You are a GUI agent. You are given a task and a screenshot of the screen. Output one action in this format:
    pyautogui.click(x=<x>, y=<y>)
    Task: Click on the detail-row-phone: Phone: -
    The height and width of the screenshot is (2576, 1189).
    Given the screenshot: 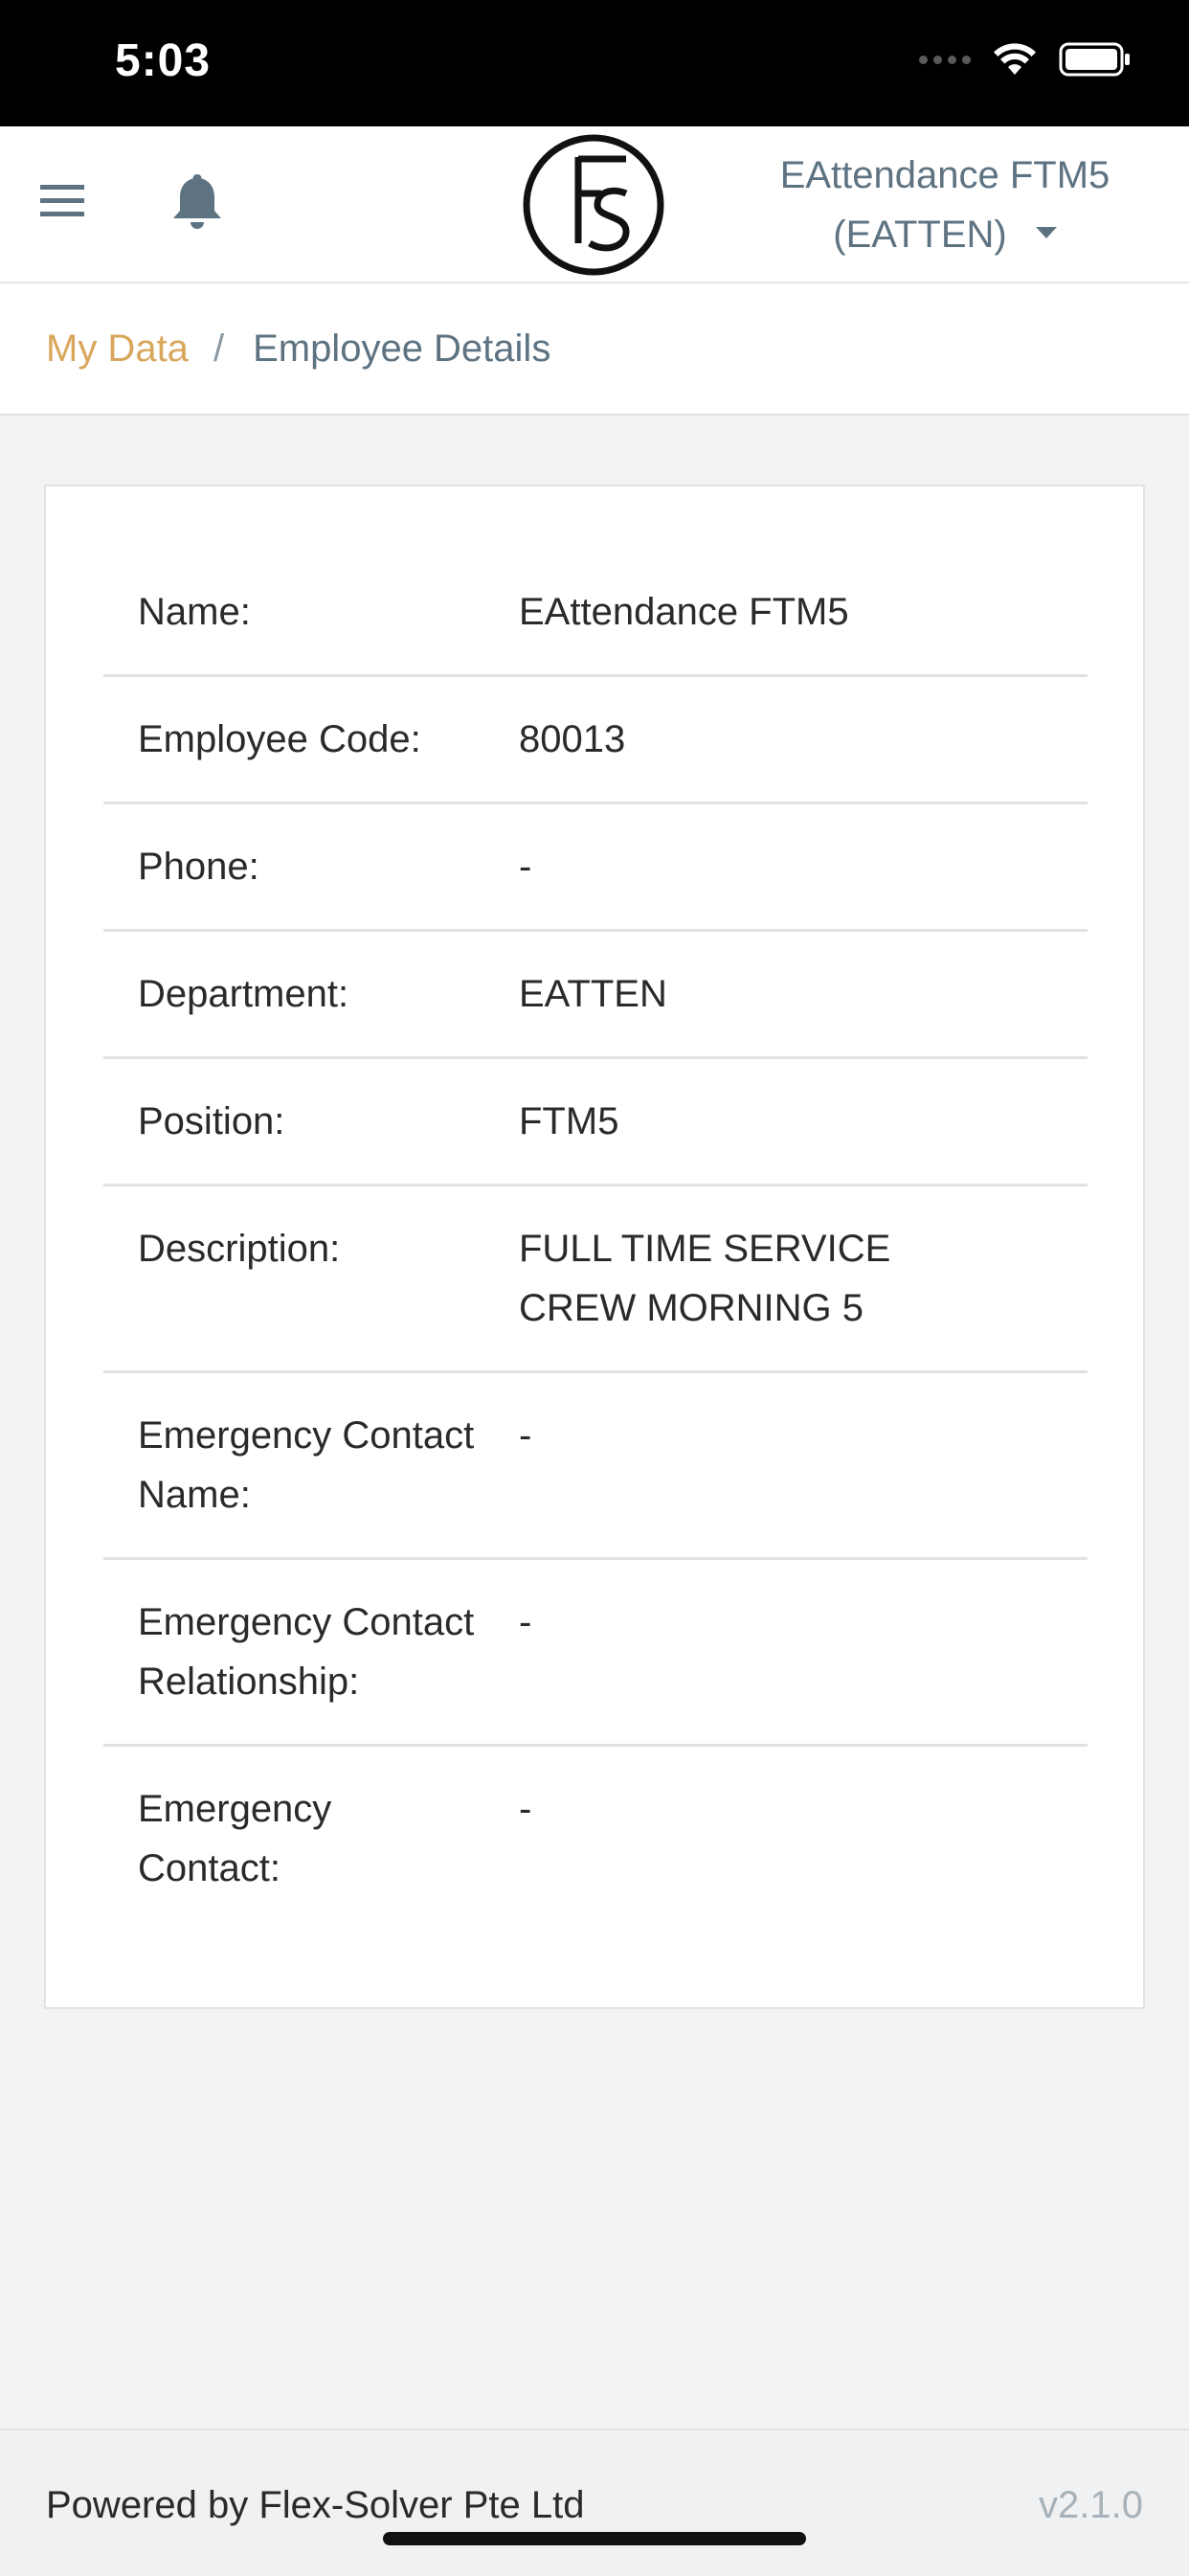 What is the action you would take?
    pyautogui.click(x=595, y=868)
    